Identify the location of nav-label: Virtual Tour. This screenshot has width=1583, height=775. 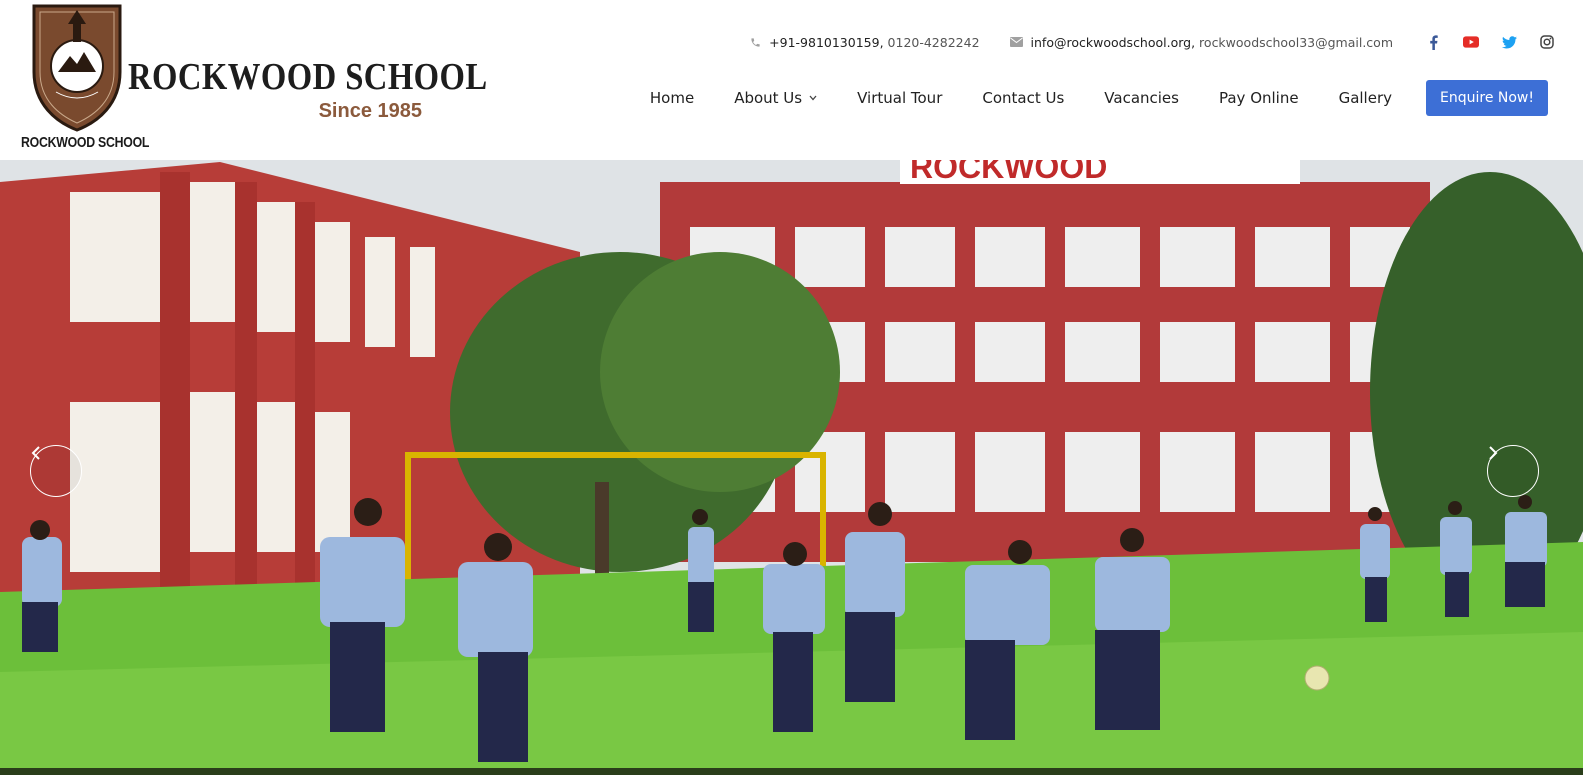
(900, 98).